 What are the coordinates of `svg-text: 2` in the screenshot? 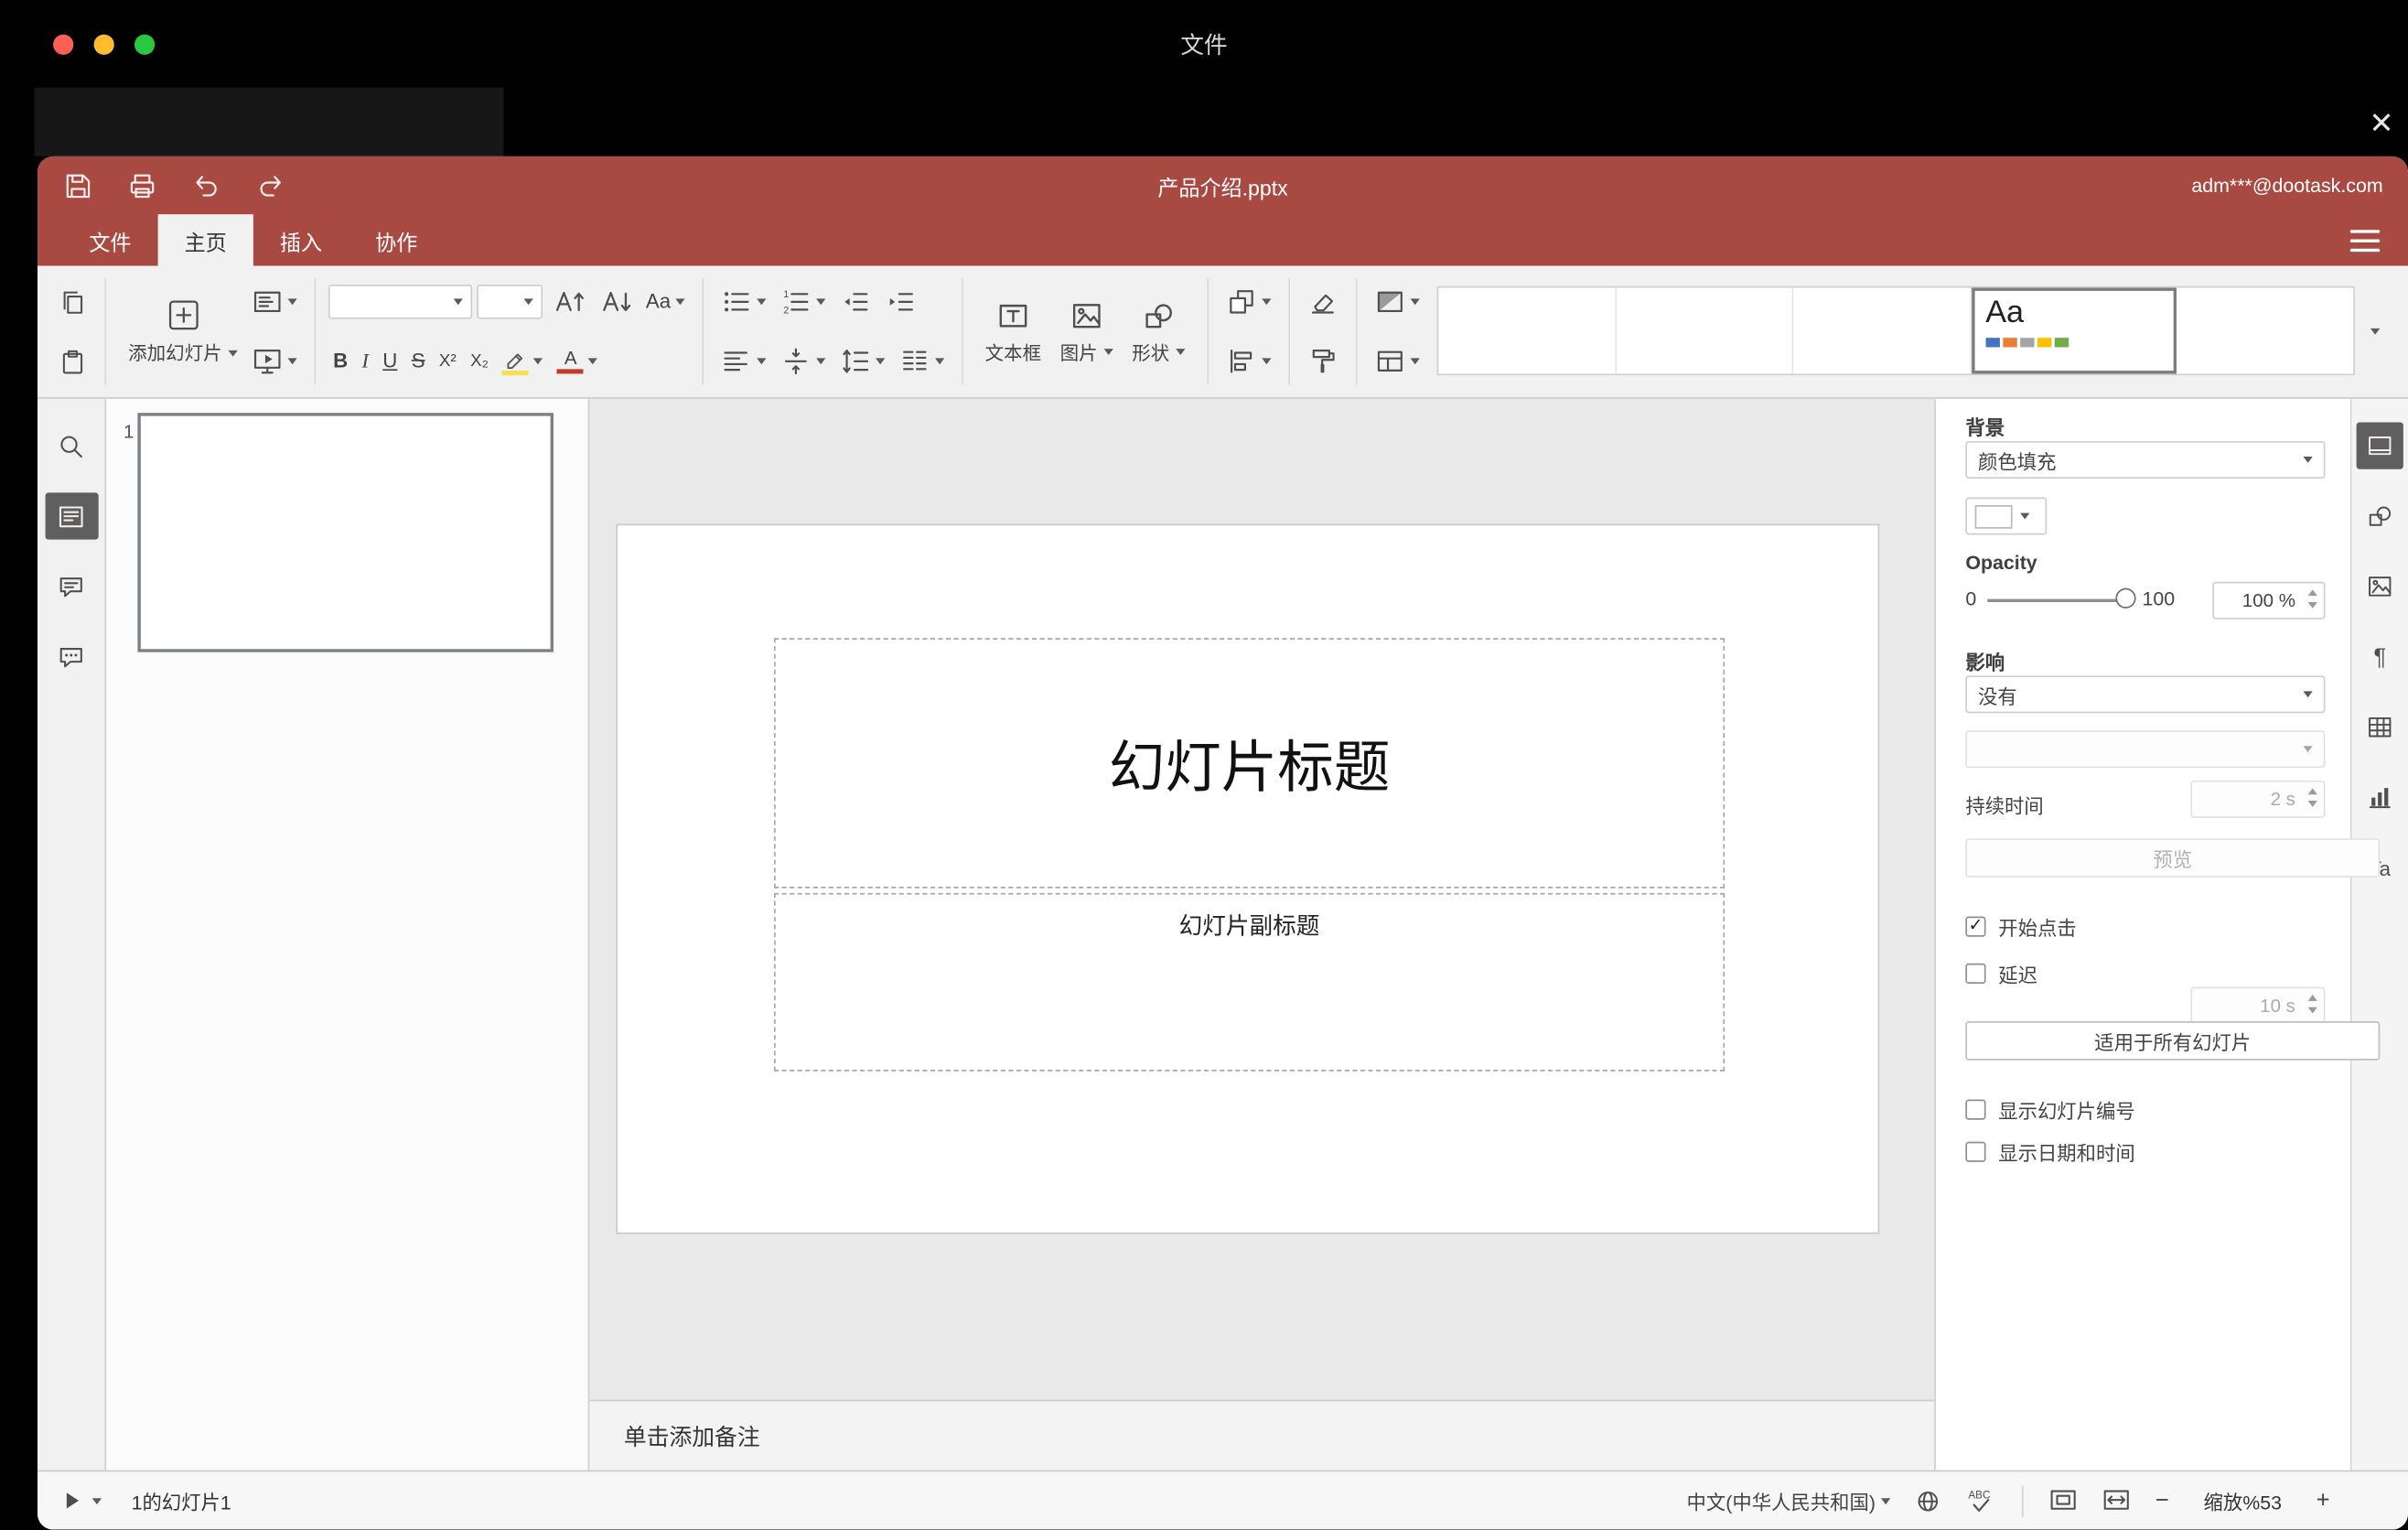 It's located at (786, 310).